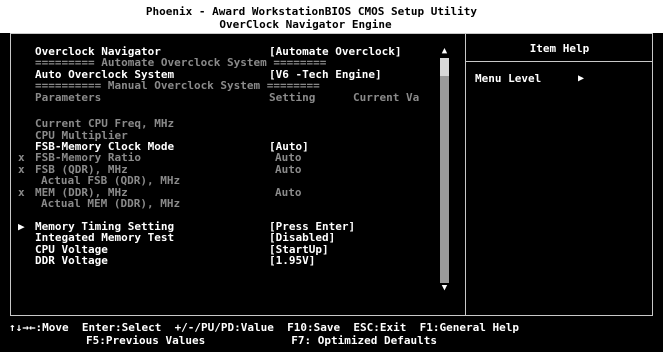 The image size is (663, 352). What do you see at coordinates (444, 170) in the screenshot?
I see `scrollbar-track` at bounding box center [444, 170].